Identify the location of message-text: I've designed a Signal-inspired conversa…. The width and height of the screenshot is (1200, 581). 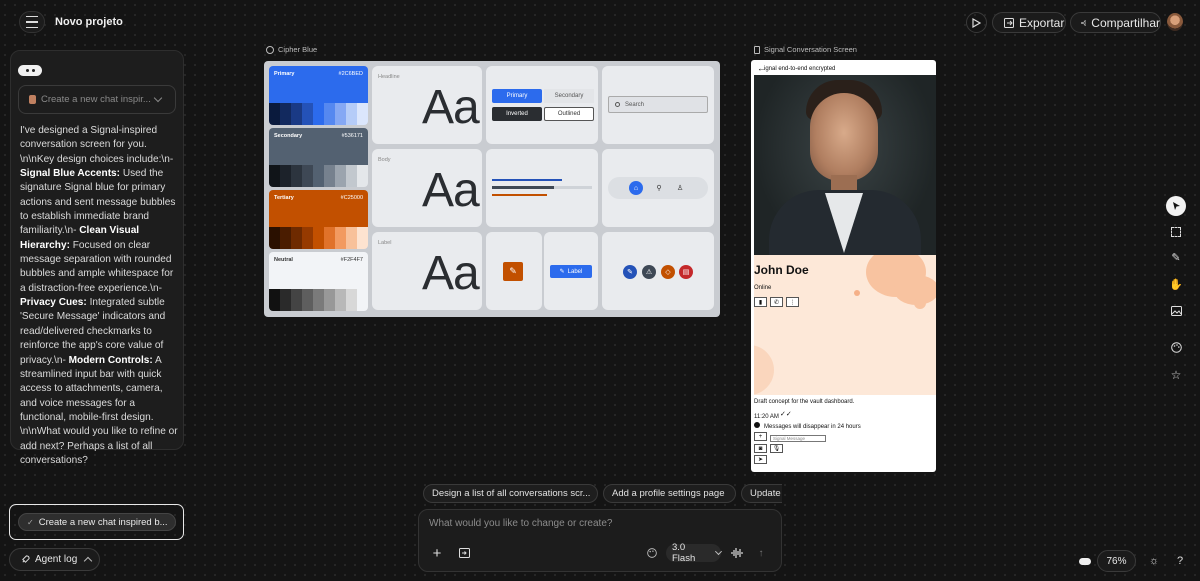
(97, 145).